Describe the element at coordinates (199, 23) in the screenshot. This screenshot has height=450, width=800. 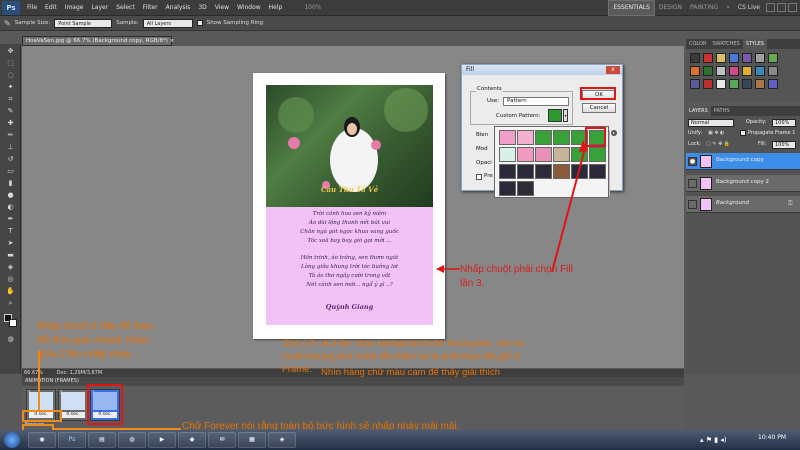
I see `show-sampling-ring-checkbox` at that location.